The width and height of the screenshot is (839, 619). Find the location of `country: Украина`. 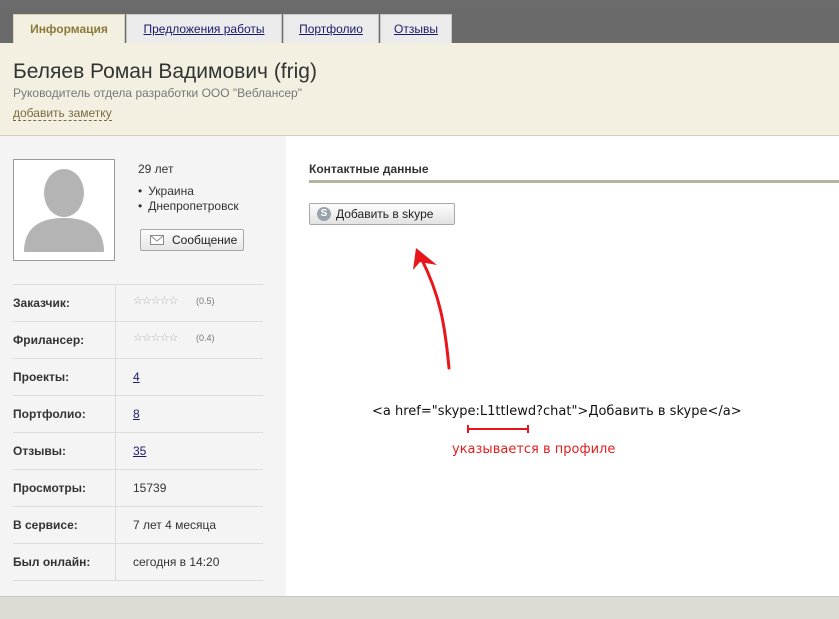

country: Украина is located at coordinates (188, 191).